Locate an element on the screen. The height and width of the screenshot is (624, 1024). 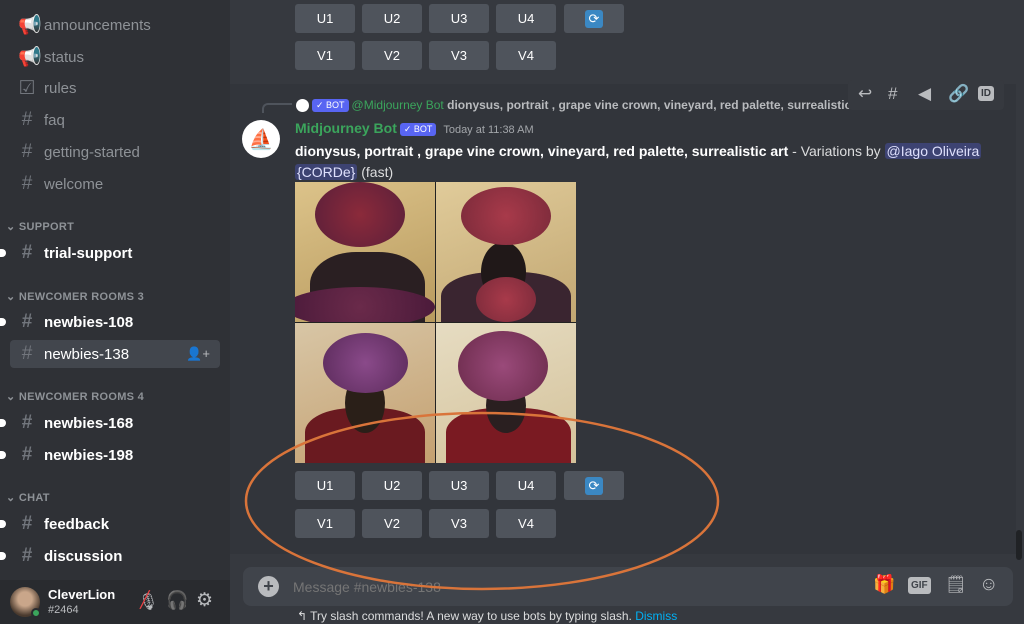
generated-image-grid is located at coordinates (435, 322).